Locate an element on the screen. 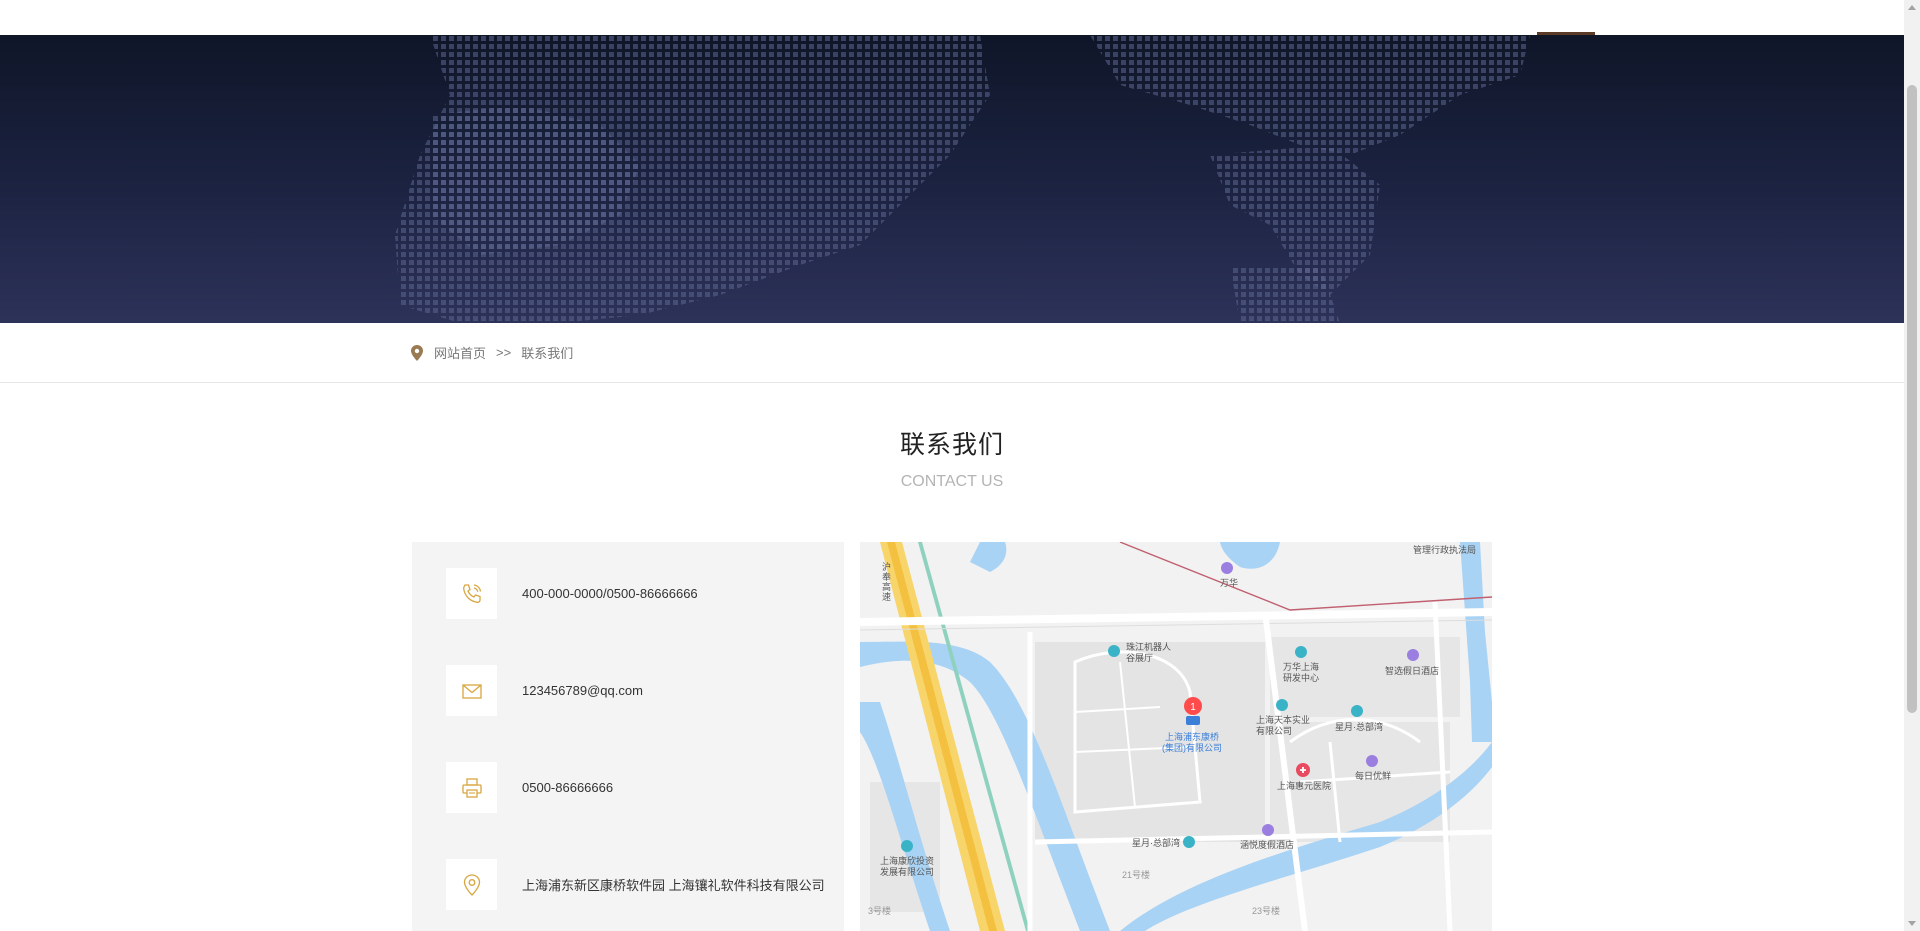  map-label-target: 上海浦东康桥 (集团)有限公司 is located at coordinates (1192, 743).